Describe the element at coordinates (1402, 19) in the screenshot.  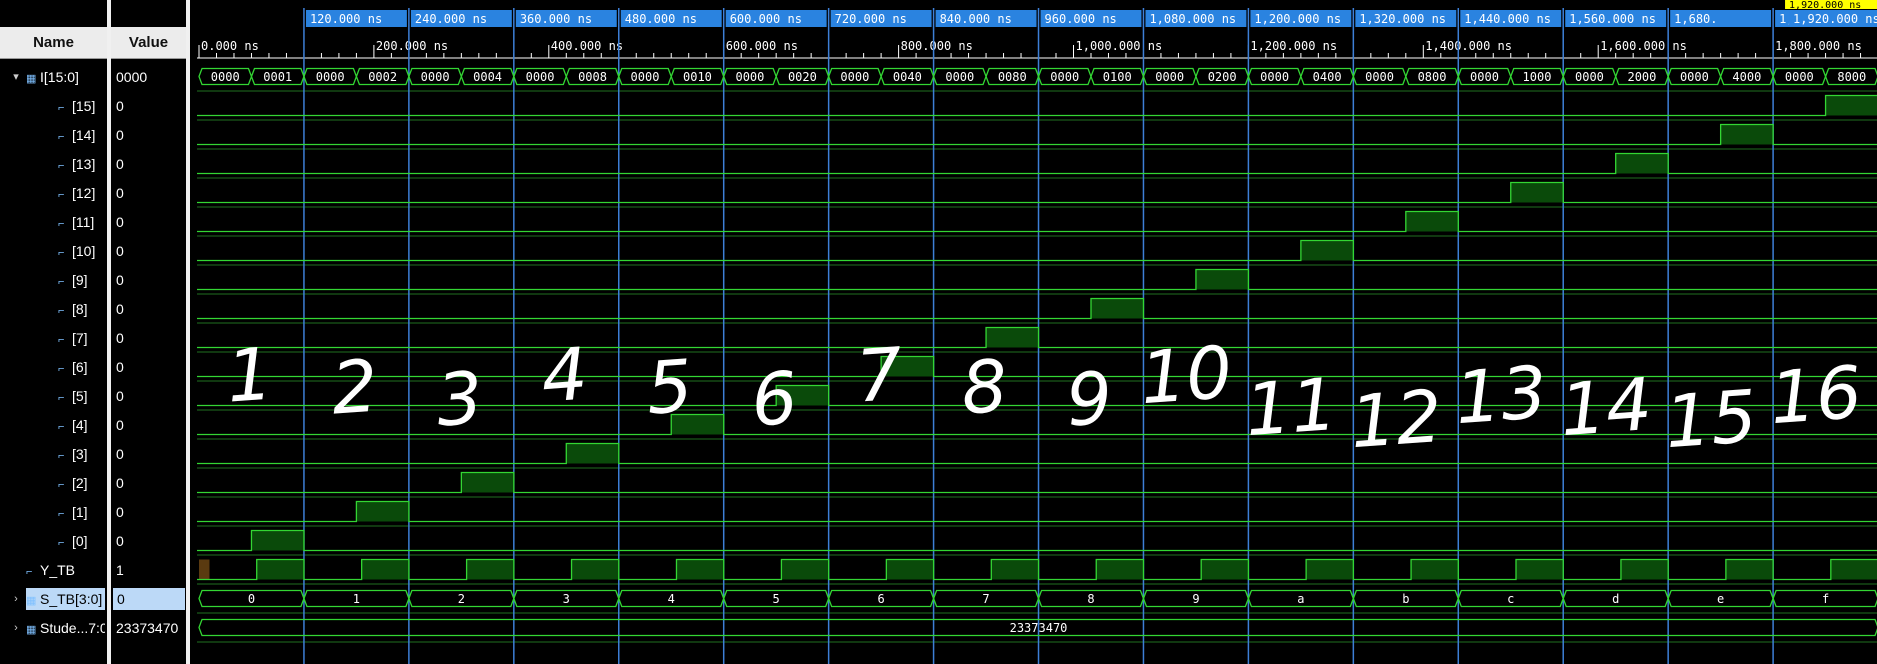
I see `marker-label: 1,320.000 ns` at that location.